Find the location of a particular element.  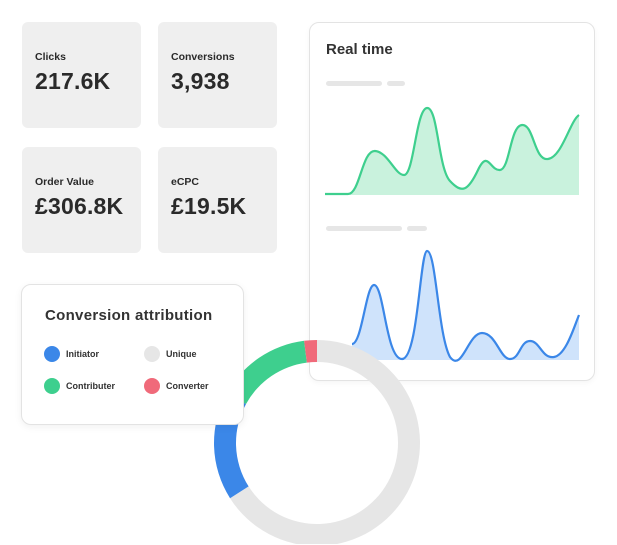

kpi-value: 3,938 is located at coordinates (200, 81).